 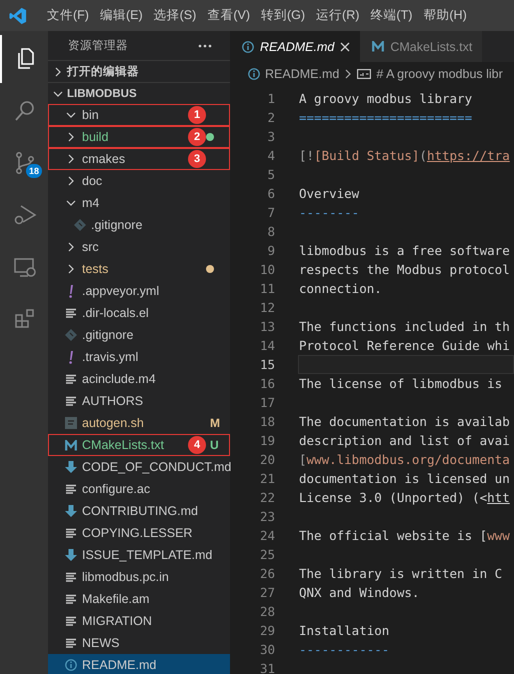 What do you see at coordinates (404, 155) in the screenshot?
I see `code-line: [![Build Status](https://tra` at bounding box center [404, 155].